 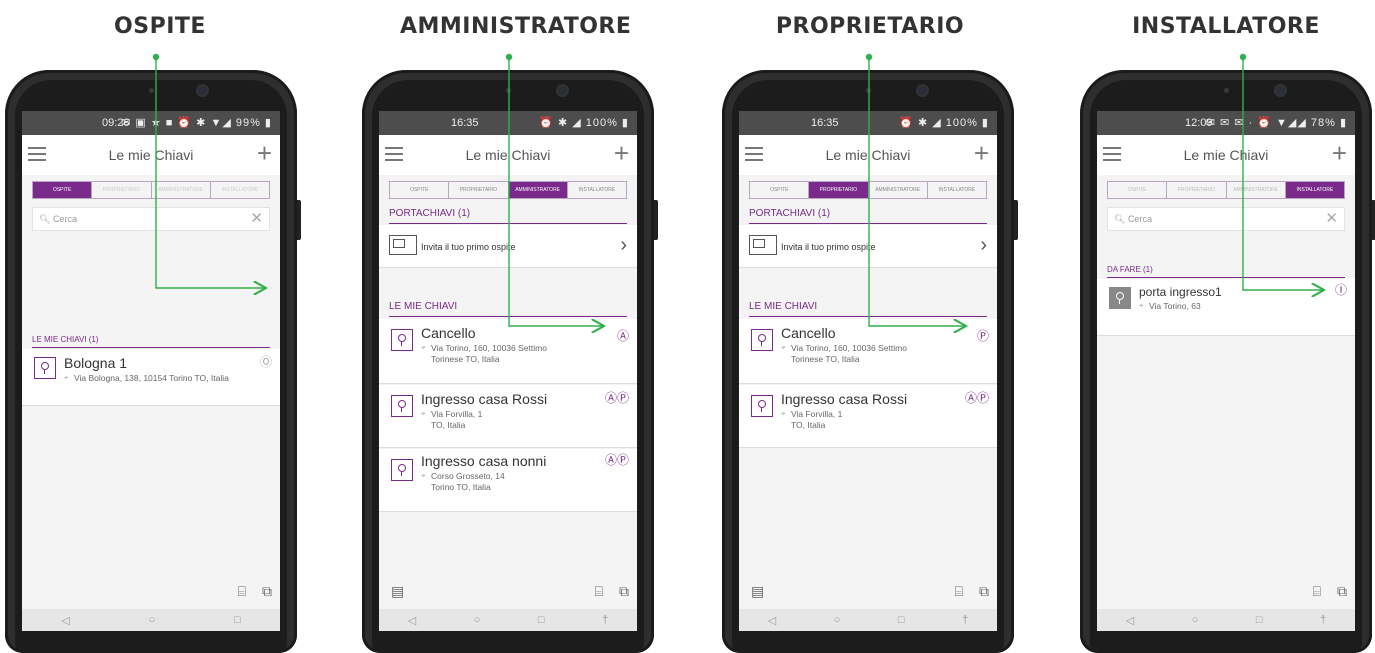 I want to click on search-label: 🔍︎ Cerca, so click(x=58, y=219).